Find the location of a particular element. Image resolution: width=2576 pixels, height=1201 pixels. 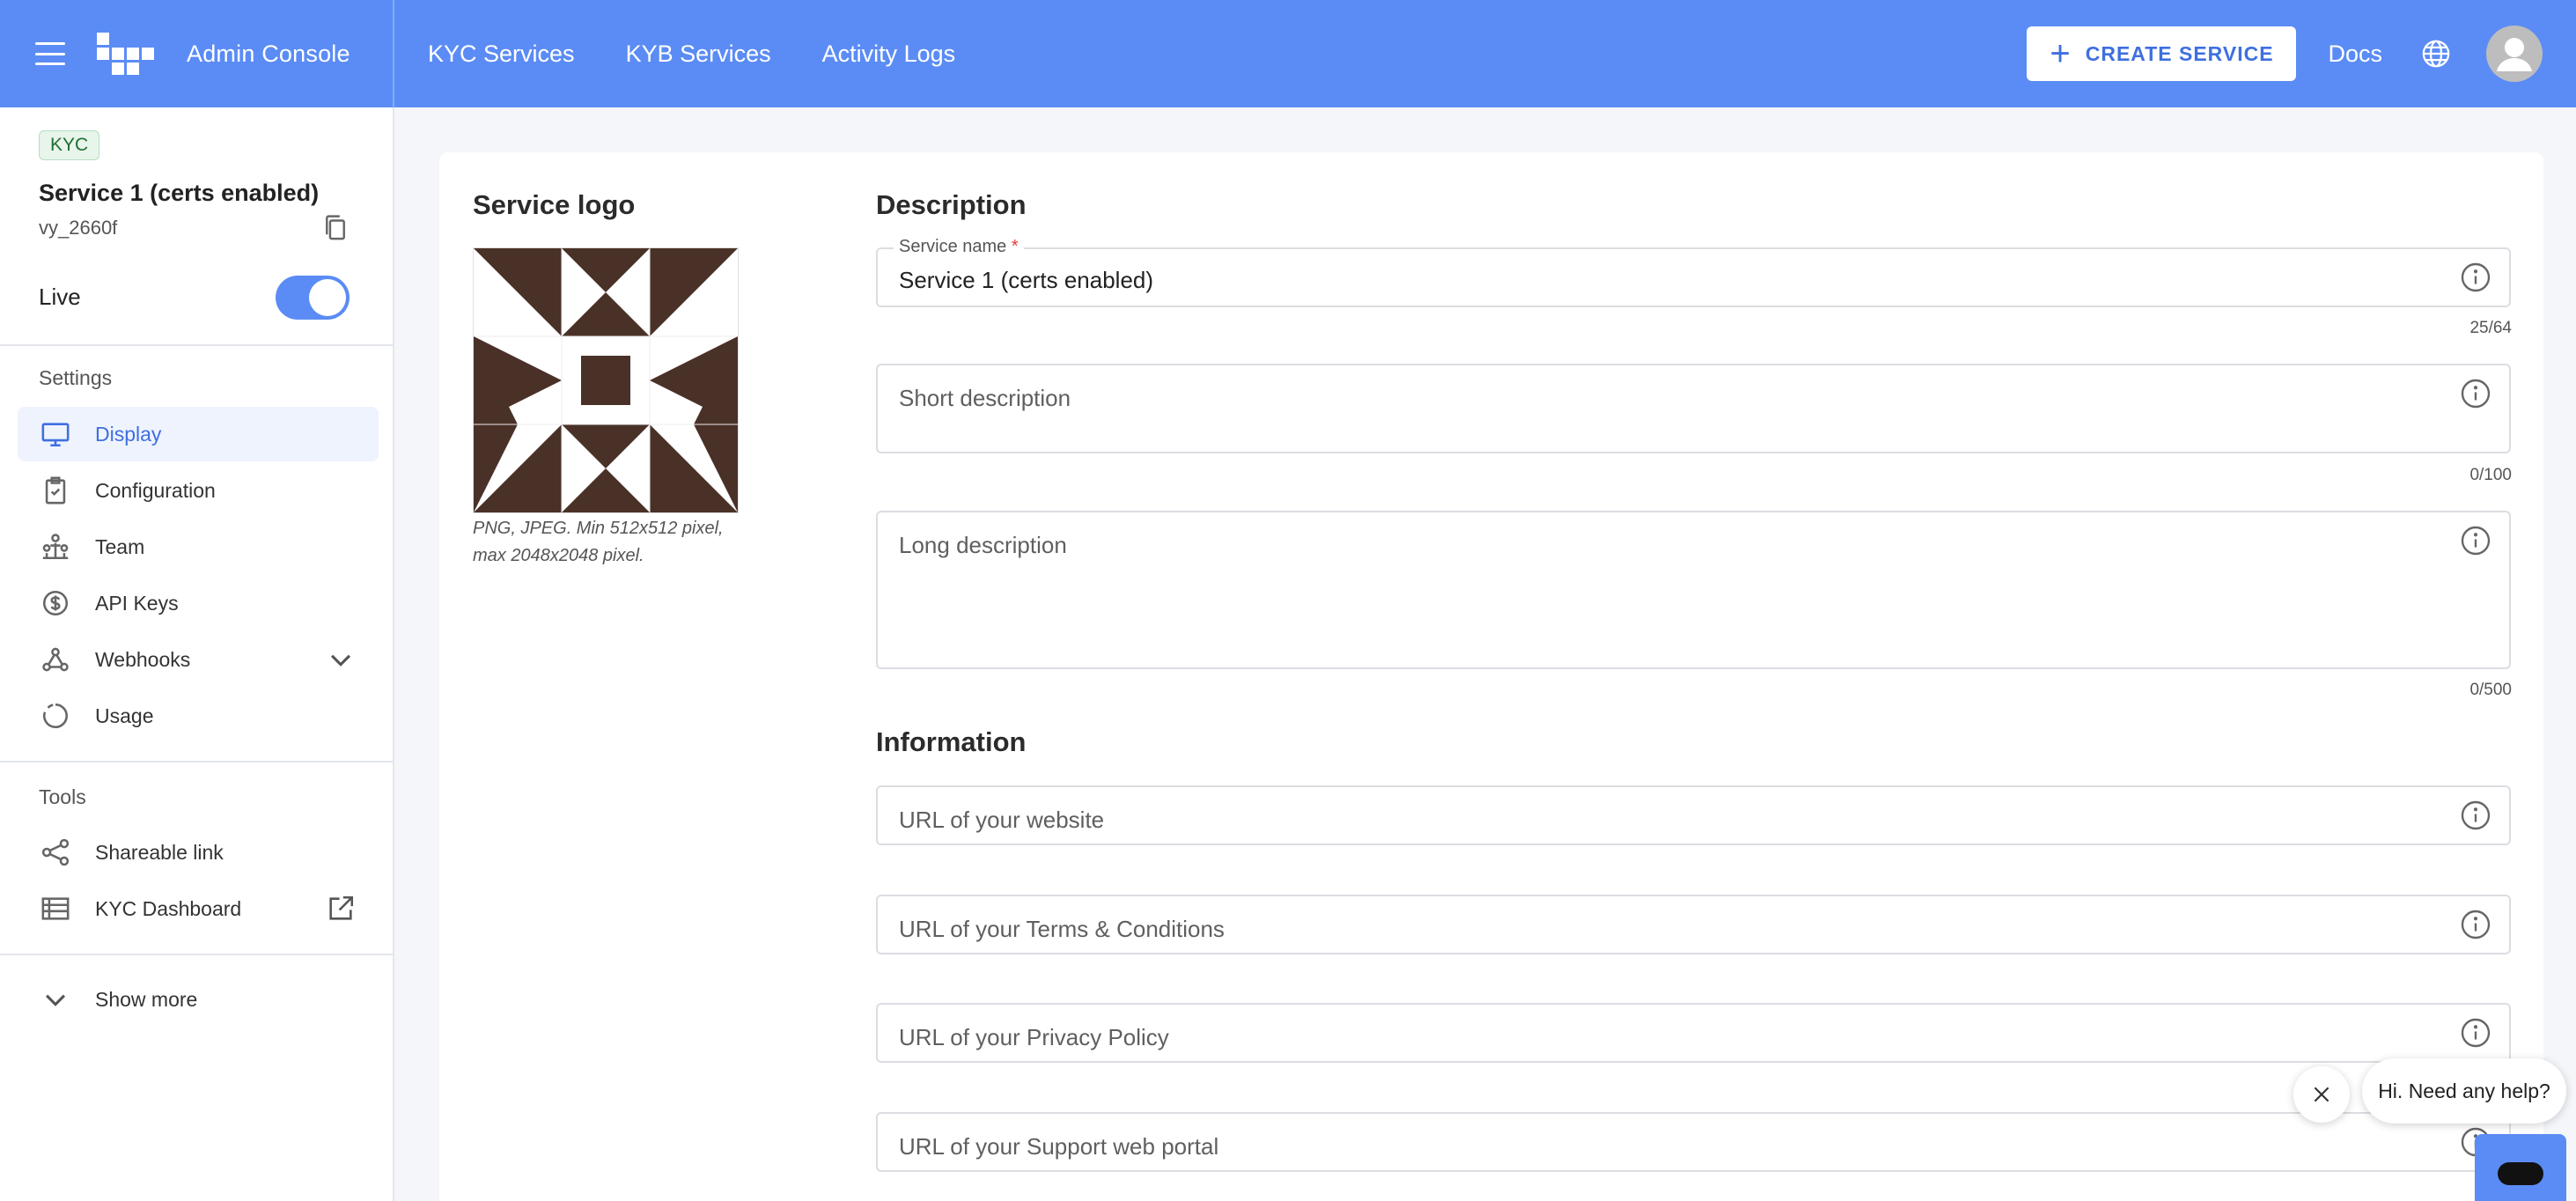

globe-icon is located at coordinates (2436, 54).